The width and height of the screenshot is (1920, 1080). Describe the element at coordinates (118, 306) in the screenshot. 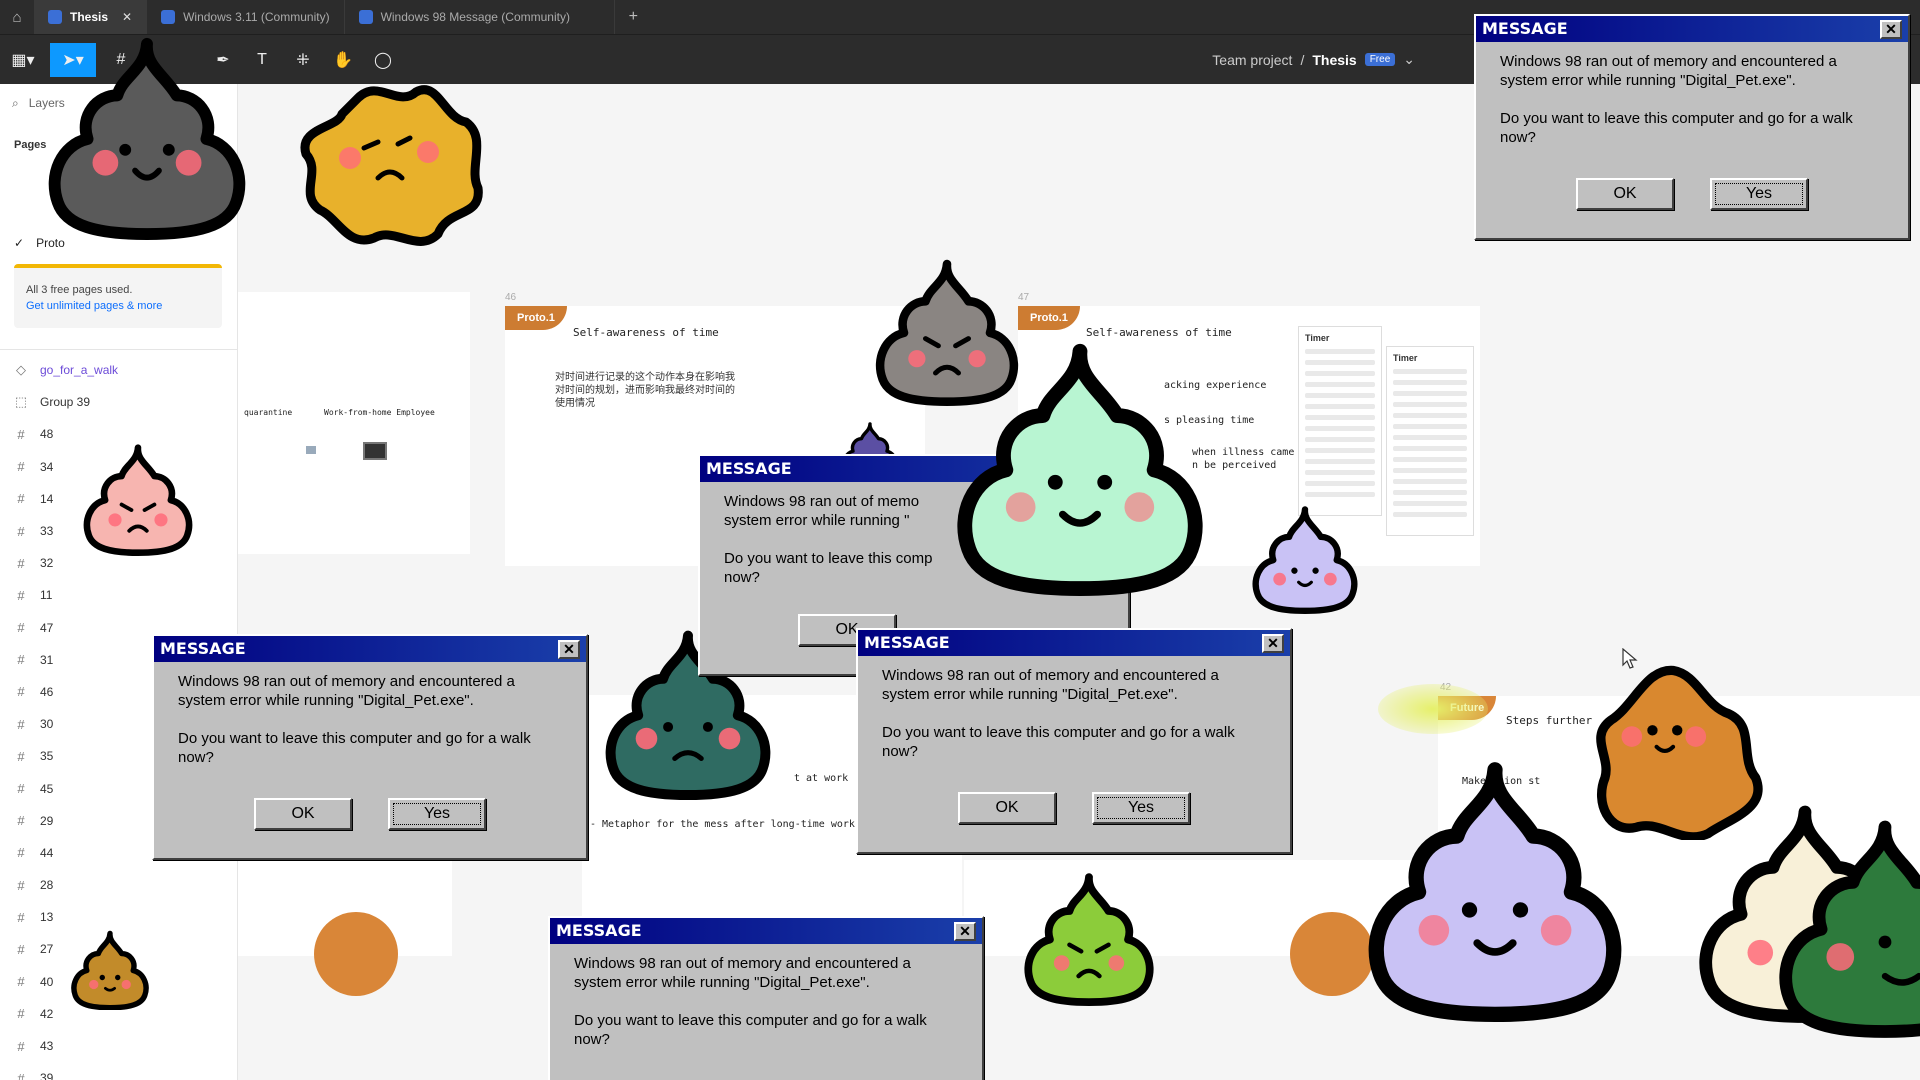

I see `upgrade-link: Get unlimited pages & more` at that location.